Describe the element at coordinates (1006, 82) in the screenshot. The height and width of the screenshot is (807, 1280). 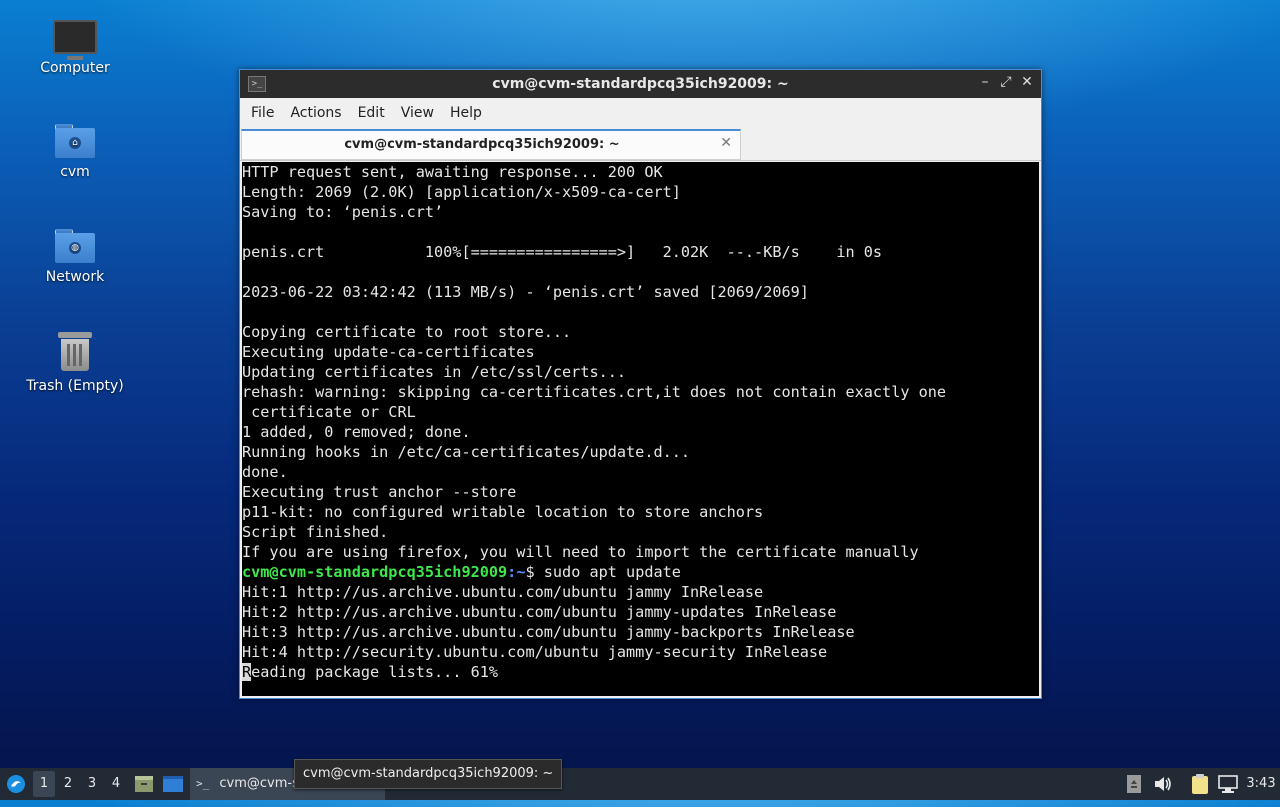
I see `maximize-button: ⤢` at that location.